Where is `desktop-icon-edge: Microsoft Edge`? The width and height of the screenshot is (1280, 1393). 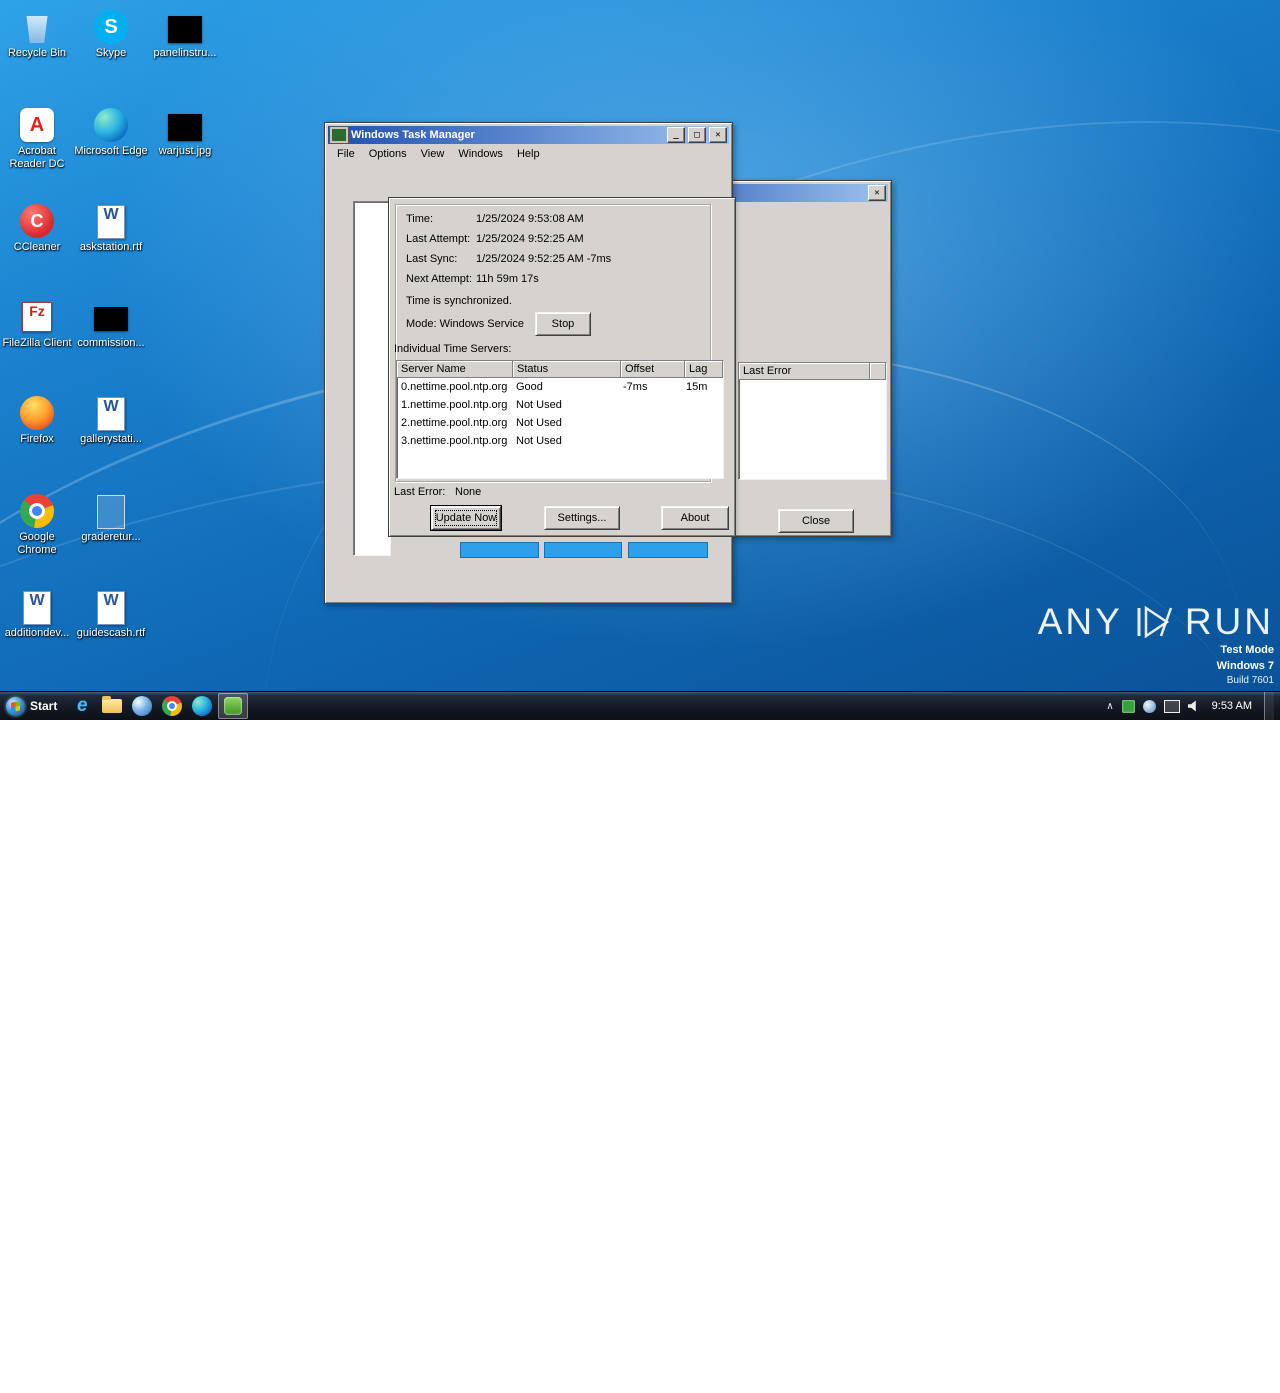 desktop-icon-edge: Microsoft Edge is located at coordinates (111, 133).